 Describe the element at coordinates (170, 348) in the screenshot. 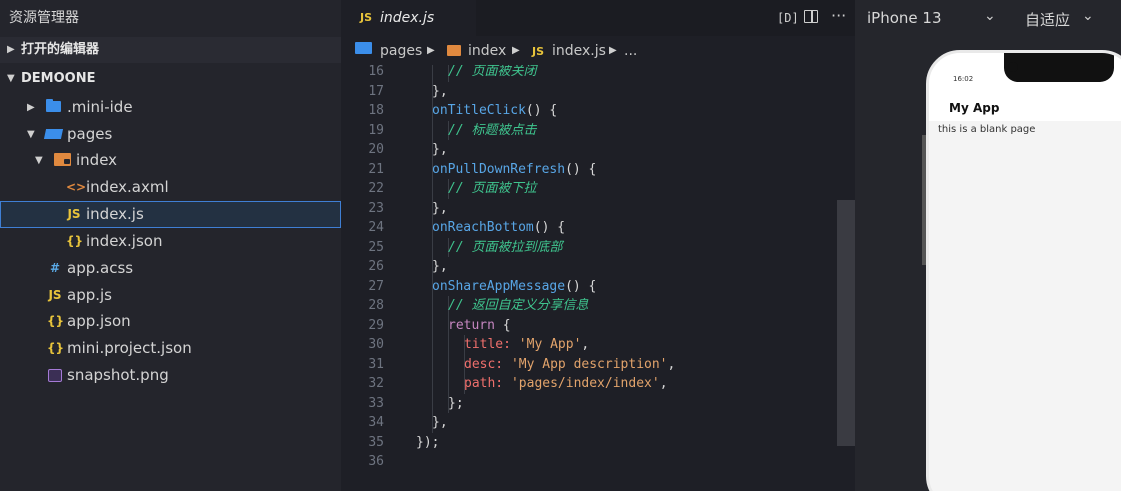

I see `tree-item-mini-project-json: {} mini.project.json` at that location.